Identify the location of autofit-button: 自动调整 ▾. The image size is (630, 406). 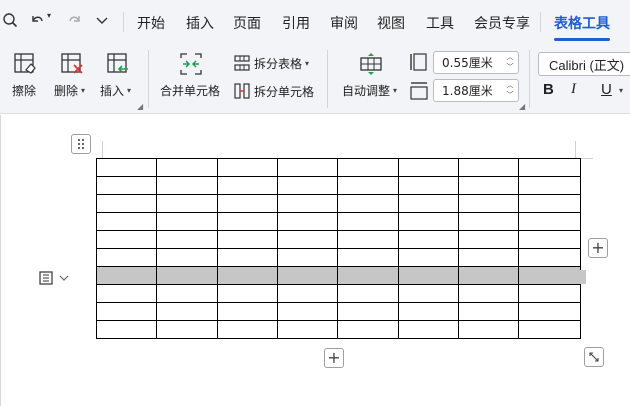
(369, 90).